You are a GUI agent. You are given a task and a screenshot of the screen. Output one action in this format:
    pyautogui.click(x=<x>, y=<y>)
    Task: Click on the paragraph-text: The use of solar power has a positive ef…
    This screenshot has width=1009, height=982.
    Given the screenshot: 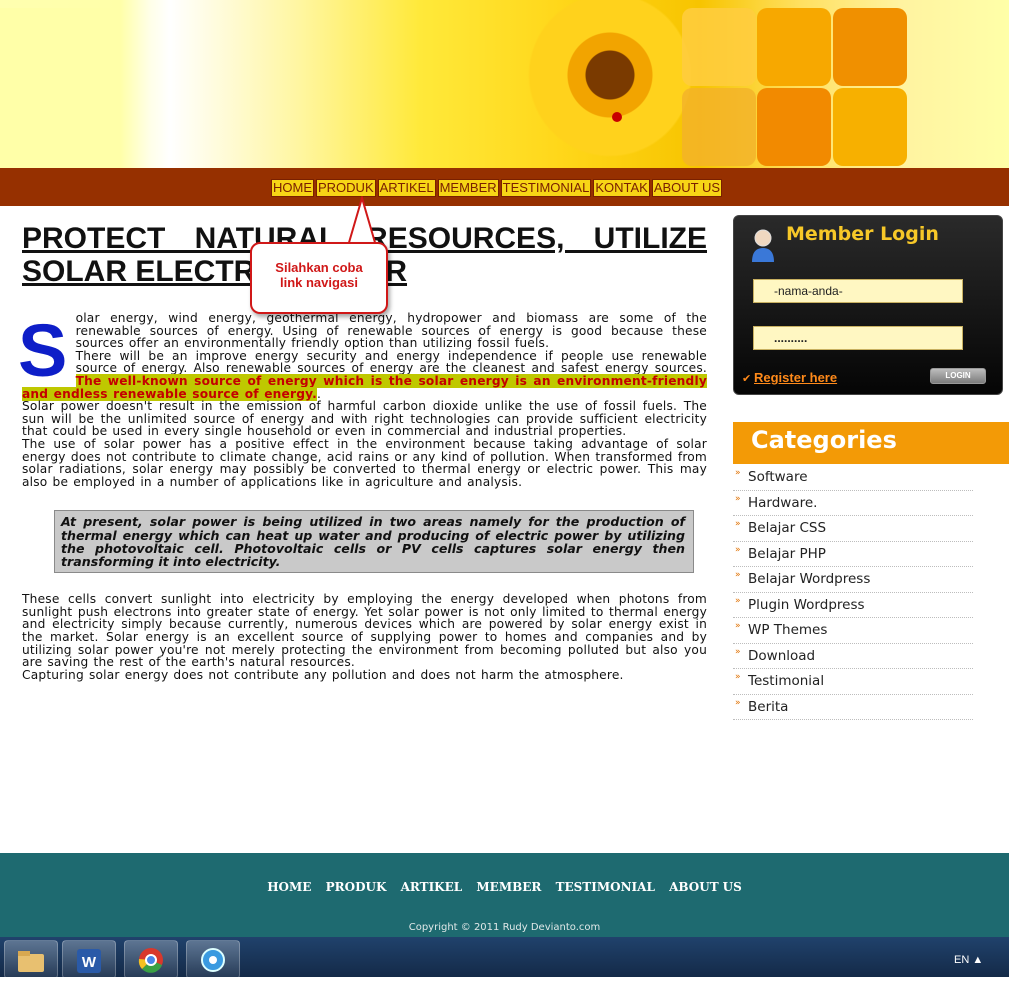 What is the action you would take?
    pyautogui.click(x=364, y=462)
    